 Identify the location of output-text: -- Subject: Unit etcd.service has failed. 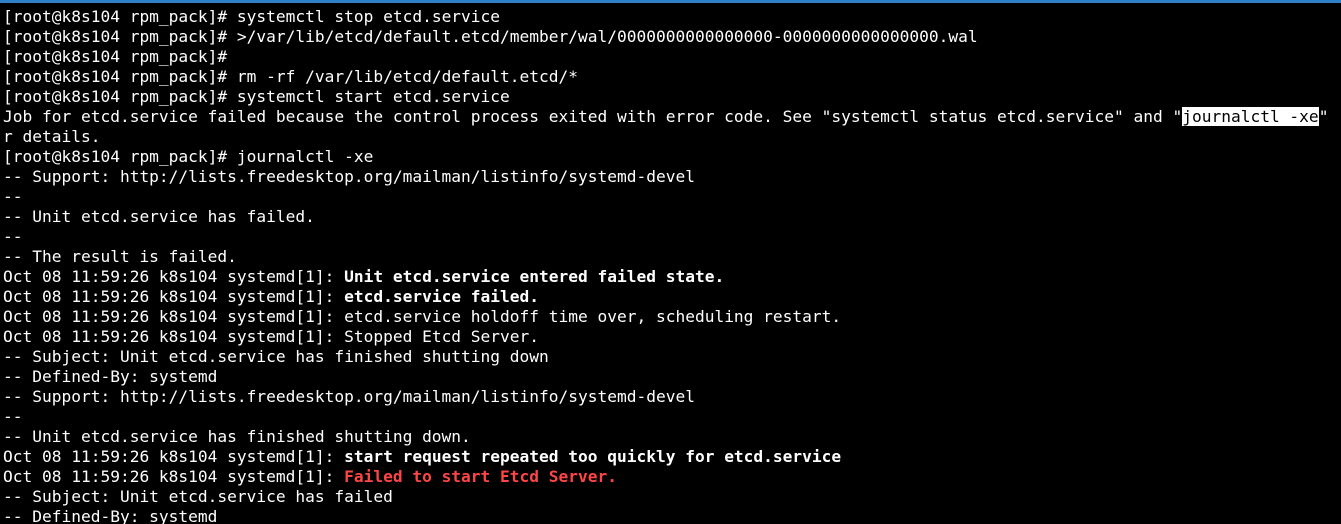
(198, 496).